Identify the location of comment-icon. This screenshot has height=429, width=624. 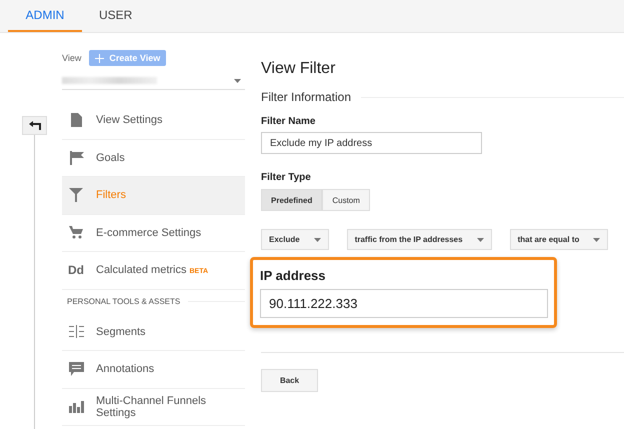
(76, 369).